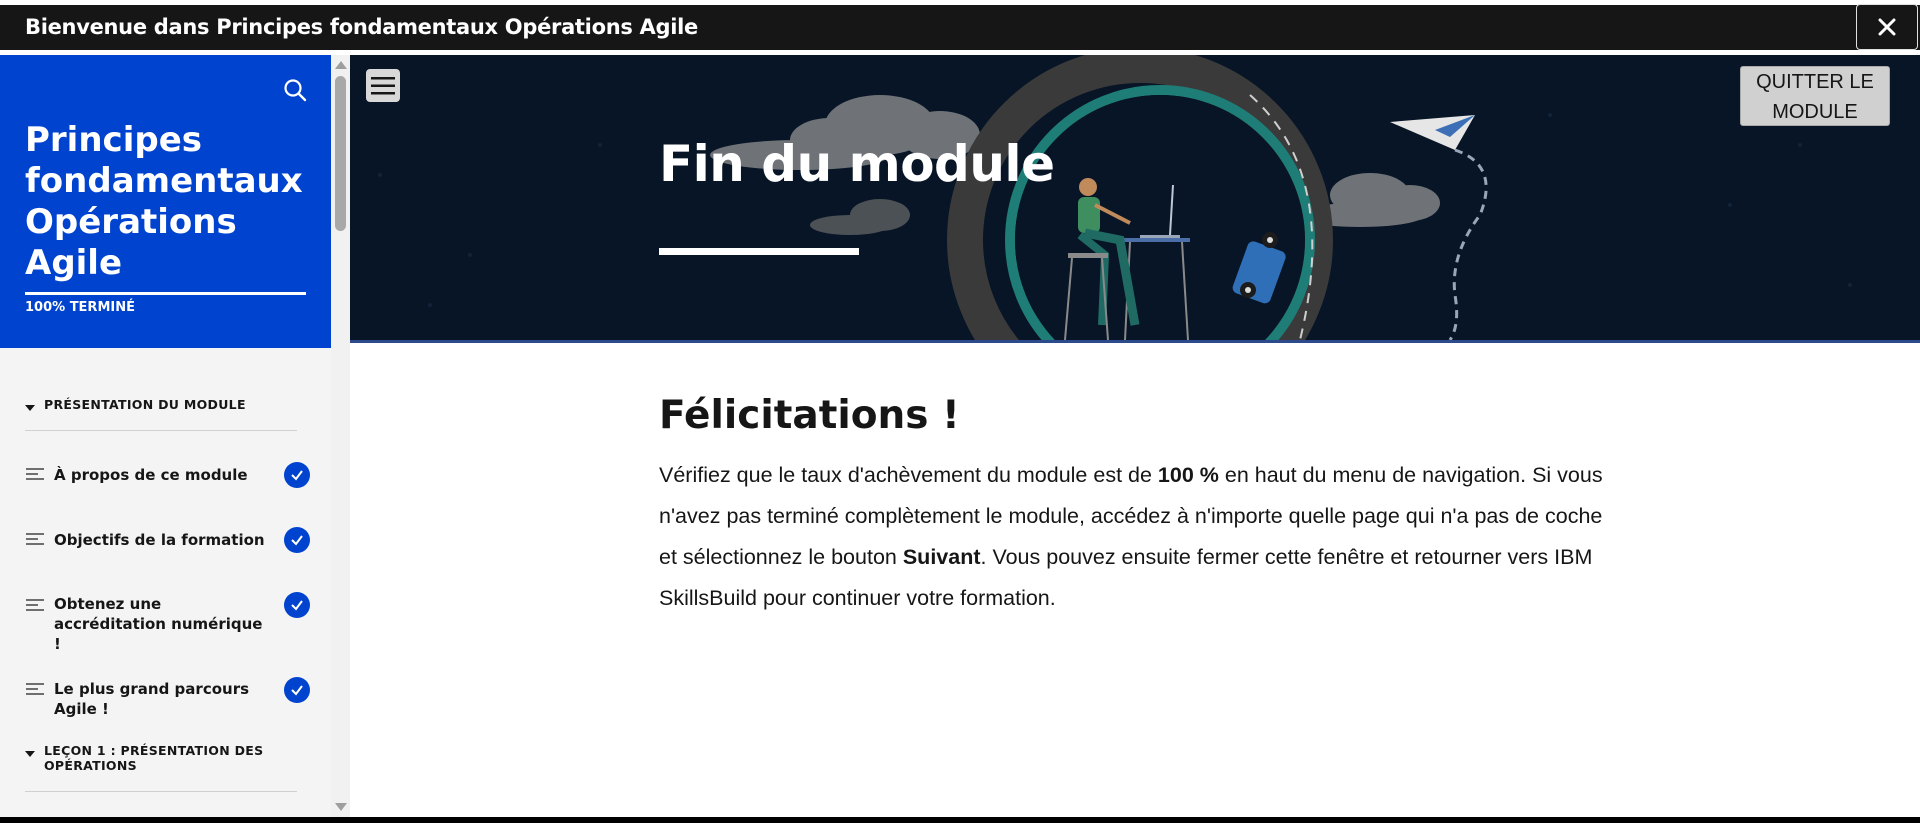 This screenshot has width=1920, height=823. Describe the element at coordinates (340, 153) in the screenshot. I see `scrollbar-thumb` at that location.